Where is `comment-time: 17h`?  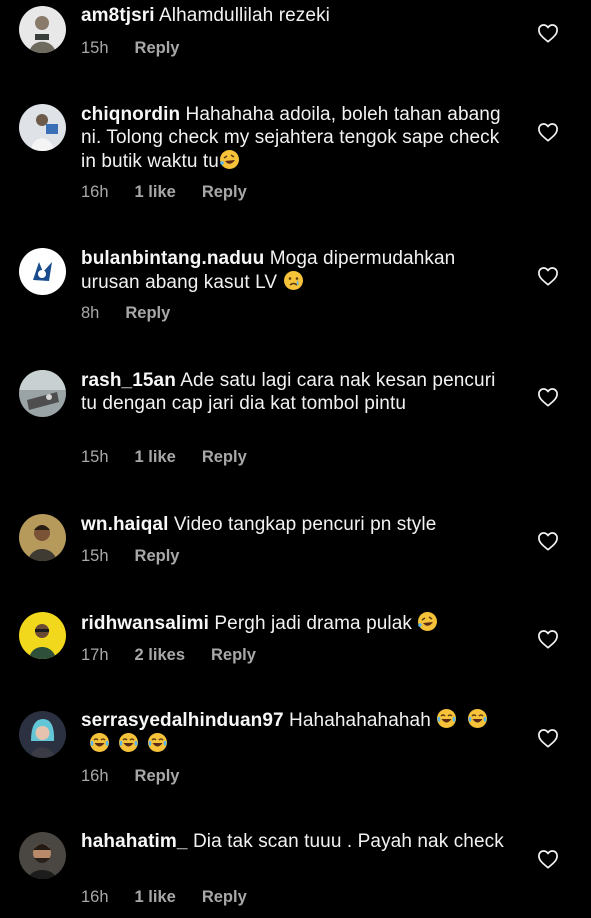
comment-time: 17h is located at coordinates (95, 655).